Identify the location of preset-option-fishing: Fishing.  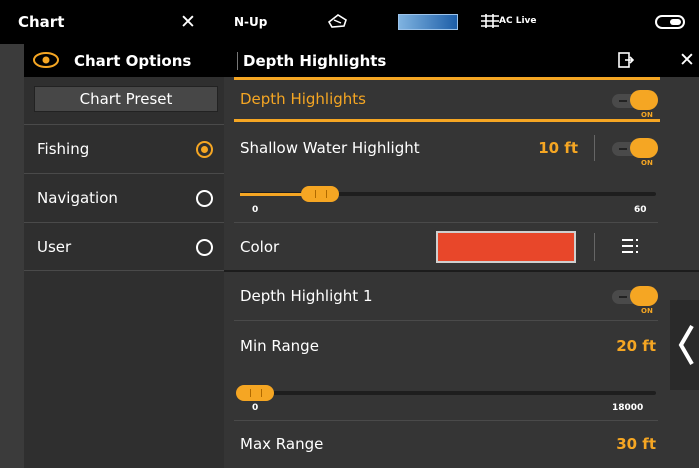
(124, 148).